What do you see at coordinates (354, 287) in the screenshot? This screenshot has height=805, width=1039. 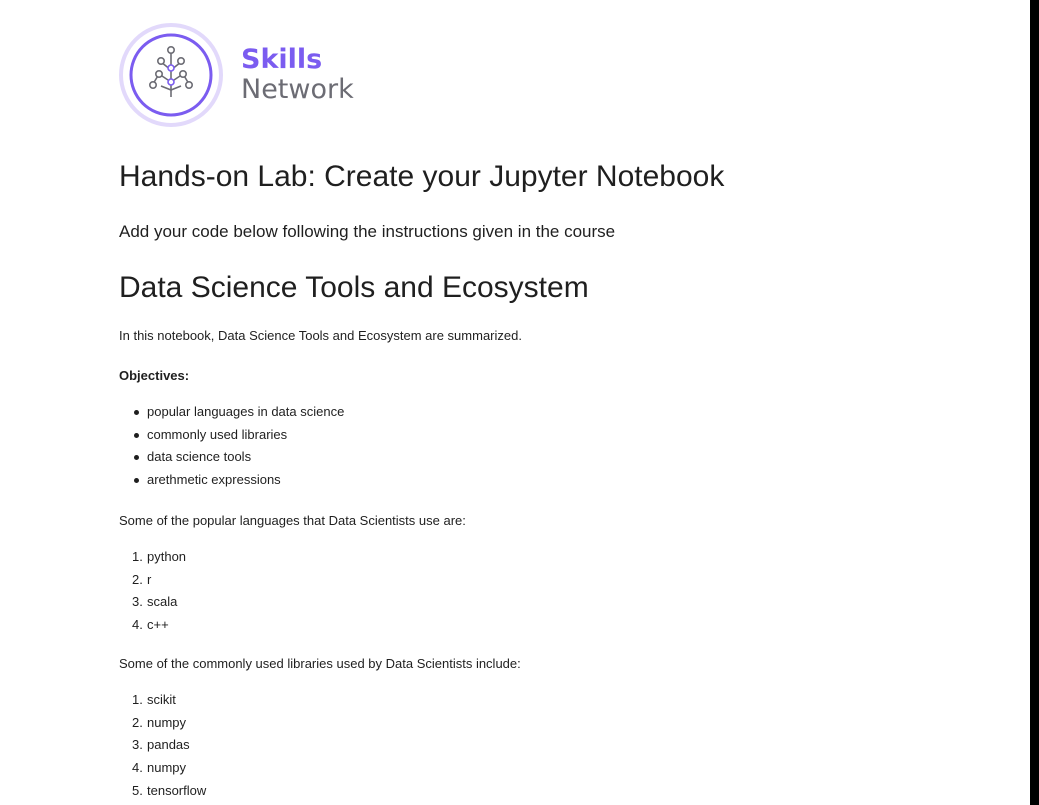 I see `section-title: Data Science Tools and Ecosystem` at bounding box center [354, 287].